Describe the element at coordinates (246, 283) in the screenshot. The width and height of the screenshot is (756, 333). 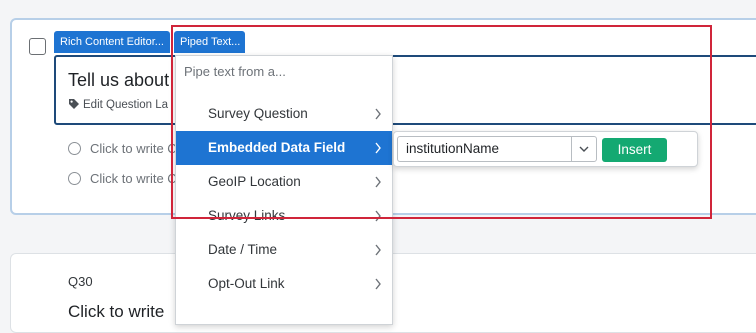
I see `menu-item-label: Opt-Out Link` at that location.